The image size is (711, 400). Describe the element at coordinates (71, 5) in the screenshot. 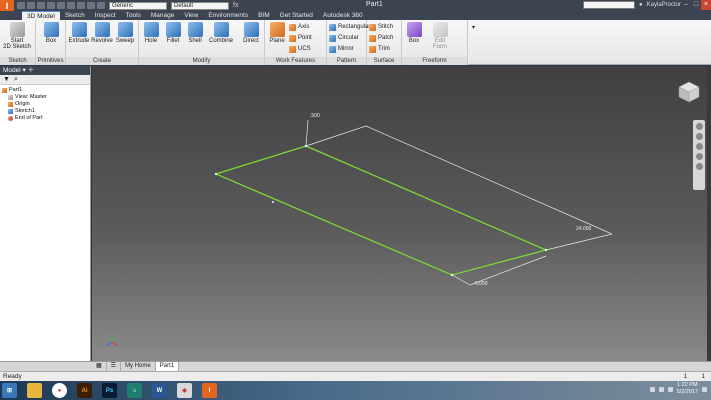

I see `home-icon` at that location.